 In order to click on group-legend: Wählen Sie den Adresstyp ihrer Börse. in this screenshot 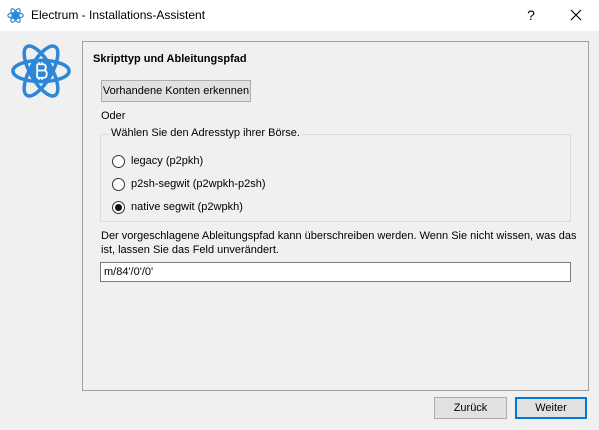, I will do `click(205, 133)`.